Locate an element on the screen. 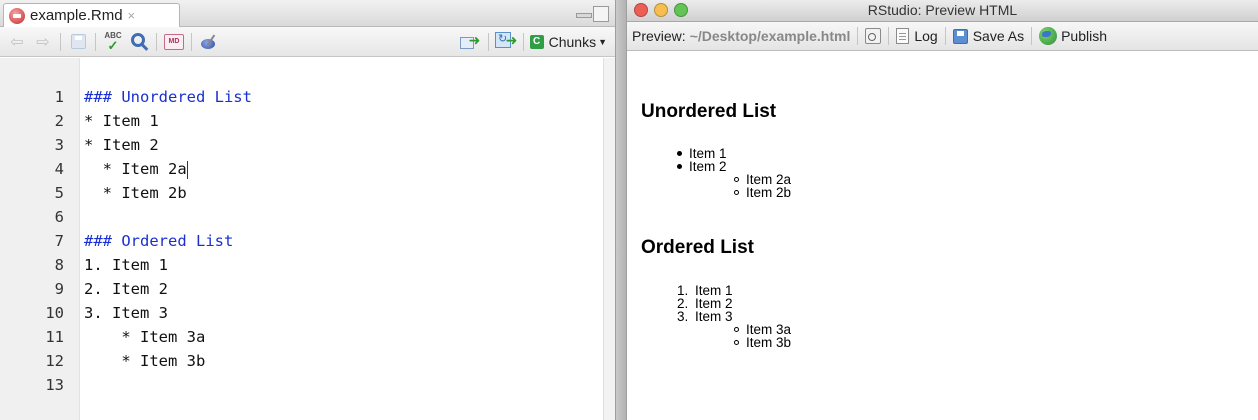 The width and height of the screenshot is (1258, 420). publish-button: Publish is located at coordinates (1073, 36).